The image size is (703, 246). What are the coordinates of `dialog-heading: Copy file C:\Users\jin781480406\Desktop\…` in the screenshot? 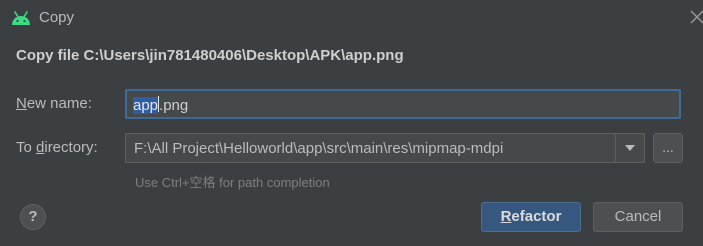 It's located at (210, 55).